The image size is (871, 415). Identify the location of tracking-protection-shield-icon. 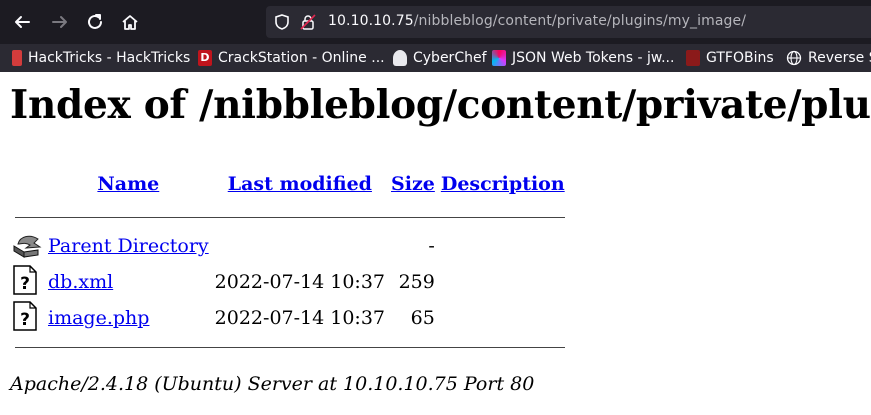
(282, 22).